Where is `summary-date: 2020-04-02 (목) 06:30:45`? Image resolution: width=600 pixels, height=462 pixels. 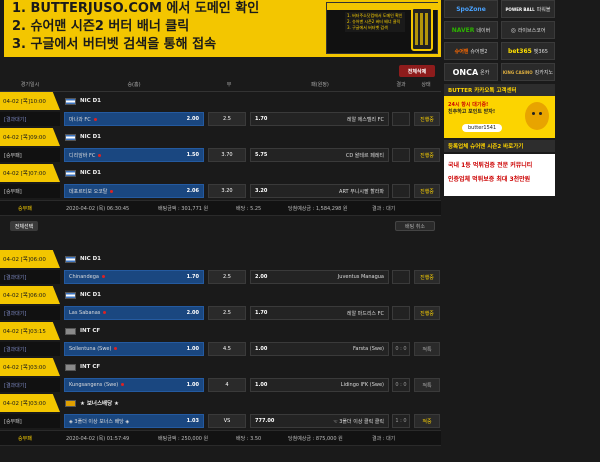
summary-date: 2020-04-02 (목) 06:30:45 is located at coordinates (98, 208).